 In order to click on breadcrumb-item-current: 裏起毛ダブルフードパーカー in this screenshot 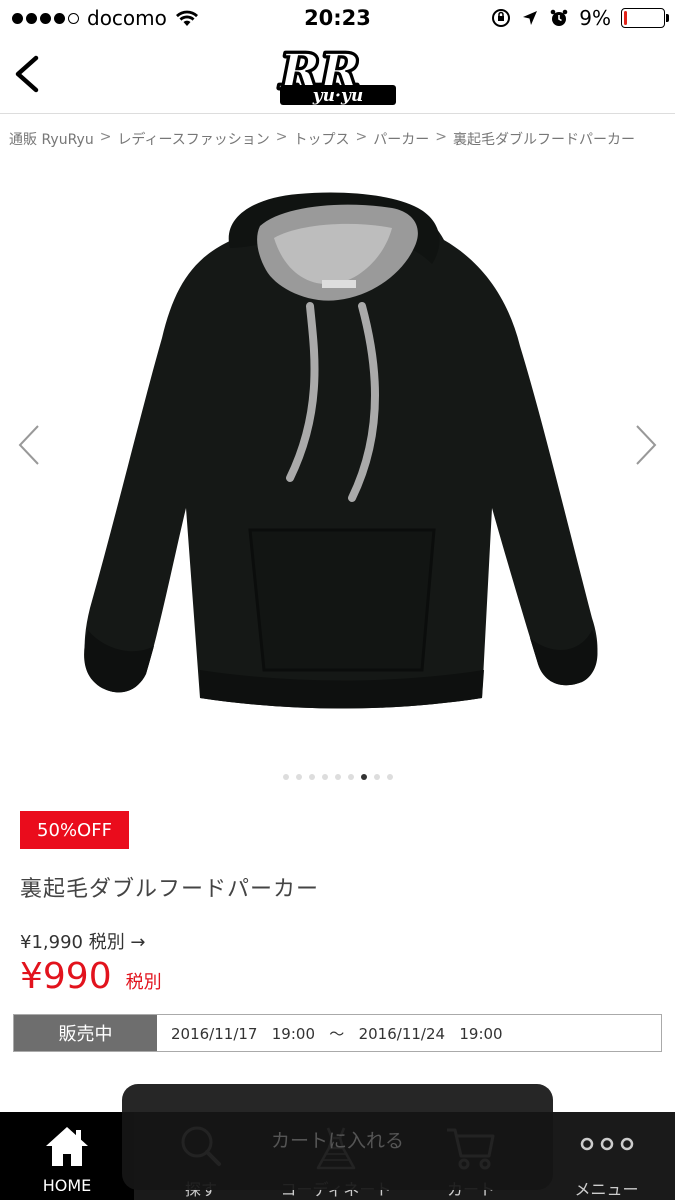, I will do `click(543, 140)`.